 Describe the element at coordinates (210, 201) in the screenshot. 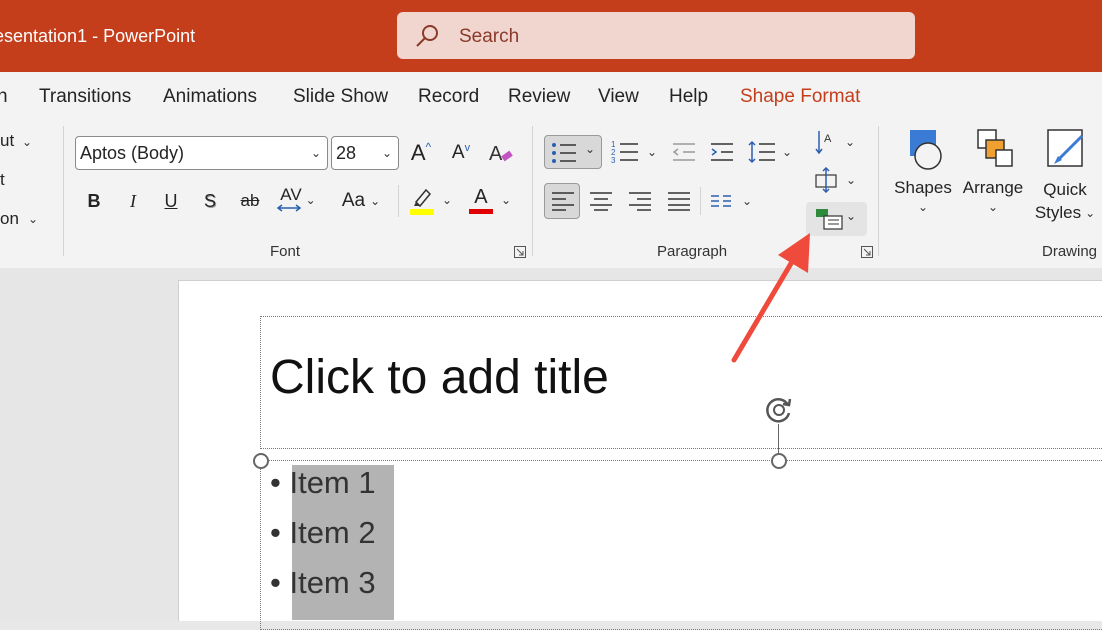

I see `text-shadow-button: S` at that location.